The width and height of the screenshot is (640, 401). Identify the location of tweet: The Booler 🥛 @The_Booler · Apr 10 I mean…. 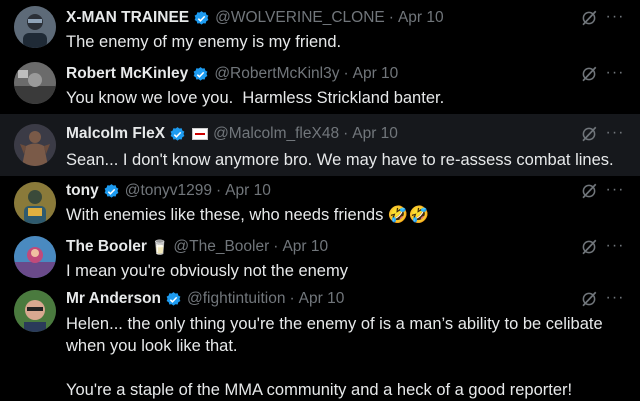
(320, 260).